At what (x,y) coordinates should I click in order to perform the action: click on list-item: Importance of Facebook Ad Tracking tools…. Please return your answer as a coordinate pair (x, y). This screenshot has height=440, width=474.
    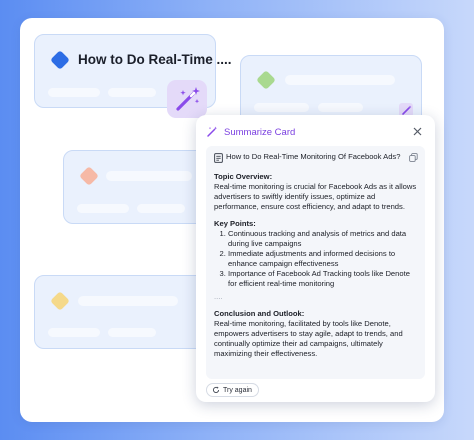
    Looking at the image, I should click on (323, 279).